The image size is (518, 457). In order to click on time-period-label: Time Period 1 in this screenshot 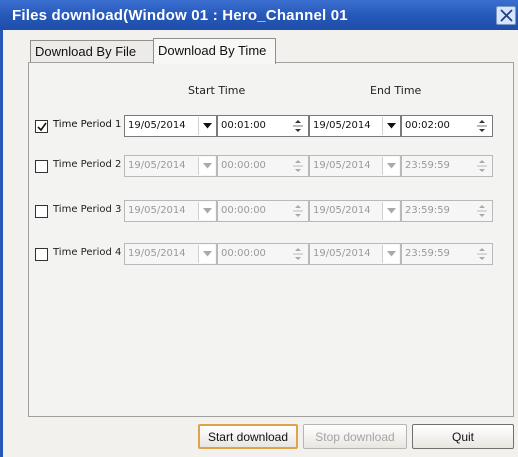, I will do `click(87, 124)`.